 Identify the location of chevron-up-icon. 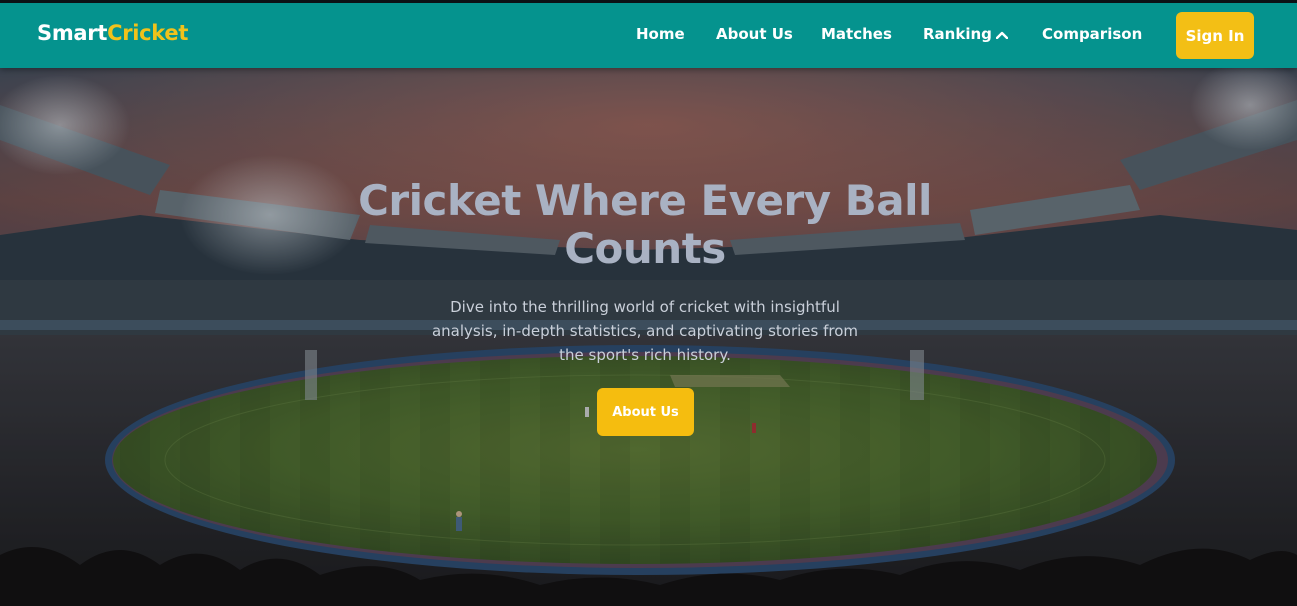
(1002, 34).